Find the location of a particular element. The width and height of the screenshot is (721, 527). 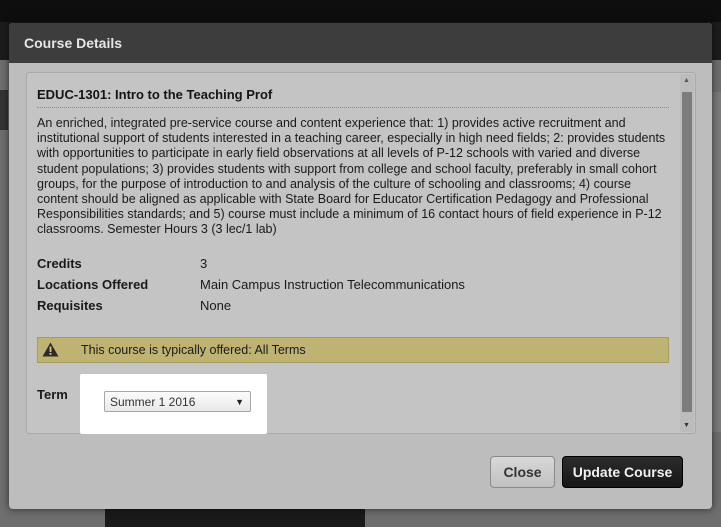

term-select: Summer 1 2016 ▼ is located at coordinates (177, 401).